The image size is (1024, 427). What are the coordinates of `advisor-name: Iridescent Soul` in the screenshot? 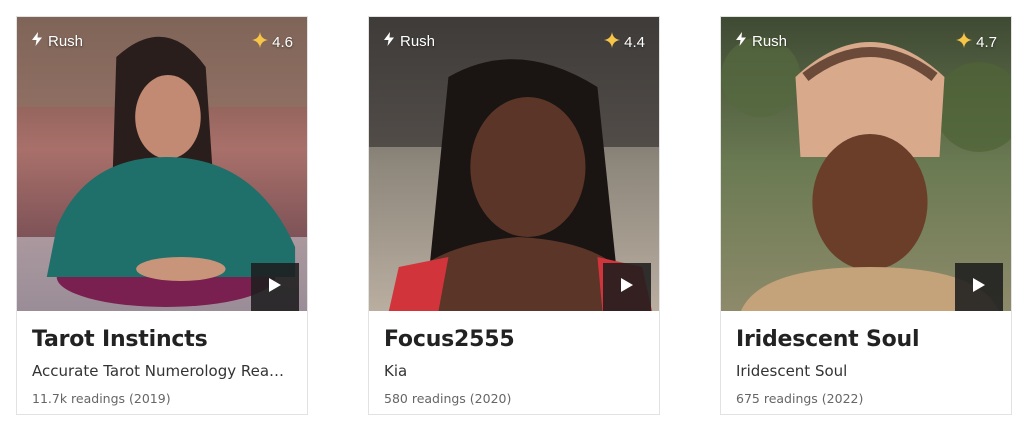 It's located at (866, 339).